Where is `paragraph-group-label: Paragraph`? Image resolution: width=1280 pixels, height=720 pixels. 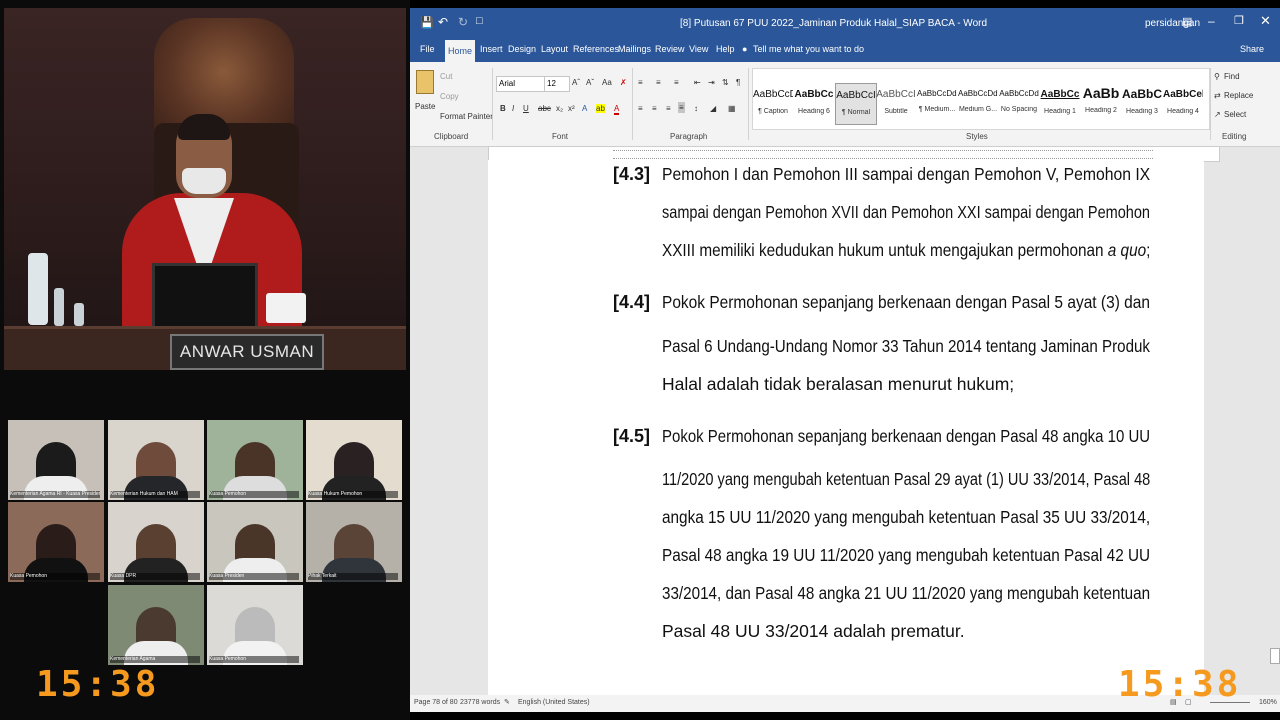 paragraph-group-label: Paragraph is located at coordinates (689, 136).